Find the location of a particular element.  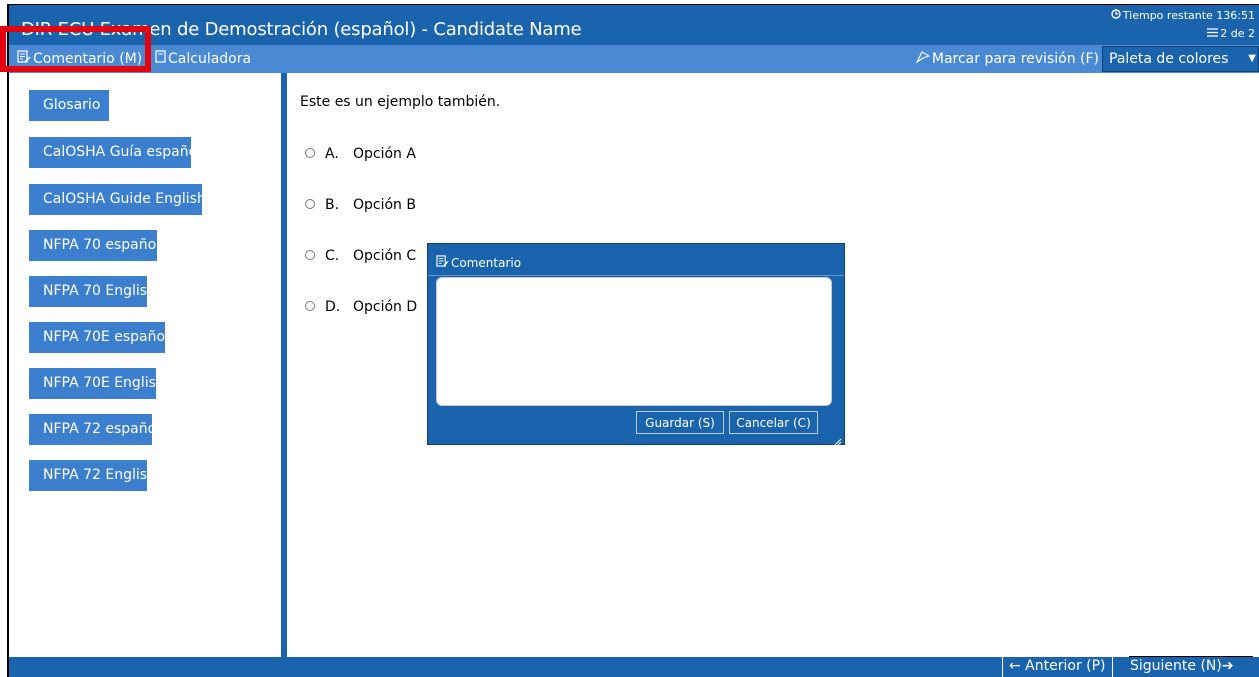

option-d: D. Opción D is located at coordinates (361, 307).